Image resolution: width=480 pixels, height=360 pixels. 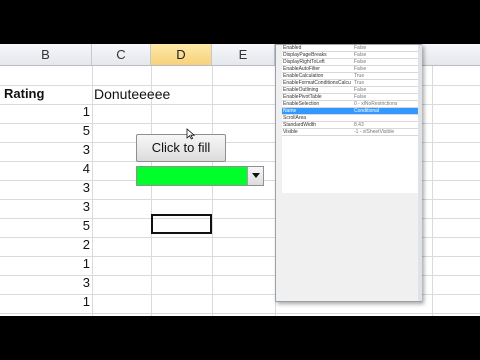 I want to click on property-row: DisplayRightToLeft False, so click(x=350, y=62).